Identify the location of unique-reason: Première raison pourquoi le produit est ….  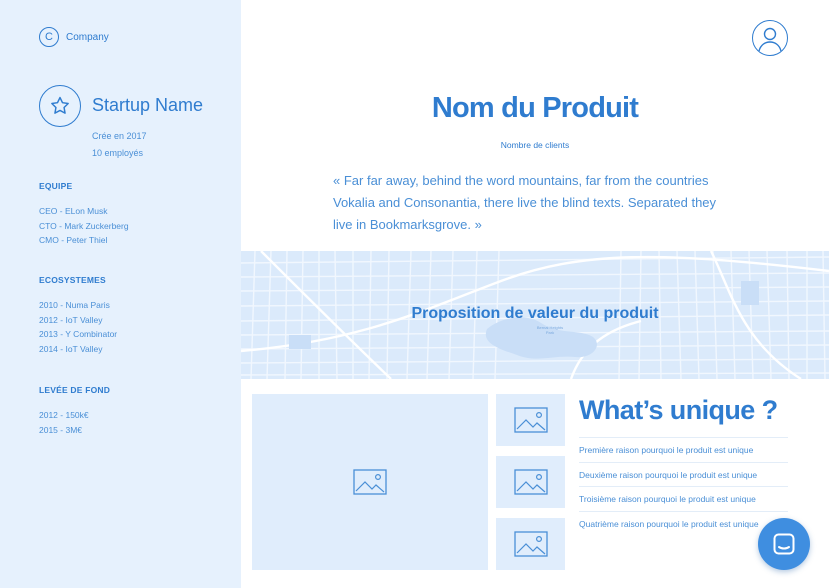
(683, 449).